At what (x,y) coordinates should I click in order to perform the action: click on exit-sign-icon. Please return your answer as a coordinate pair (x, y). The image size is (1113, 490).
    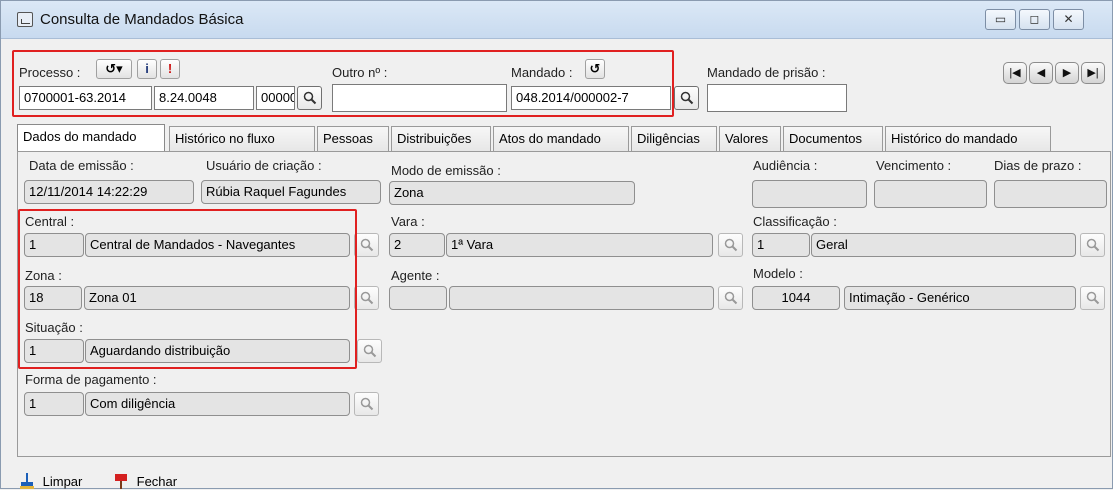
    Looking at the image, I should click on (121, 481).